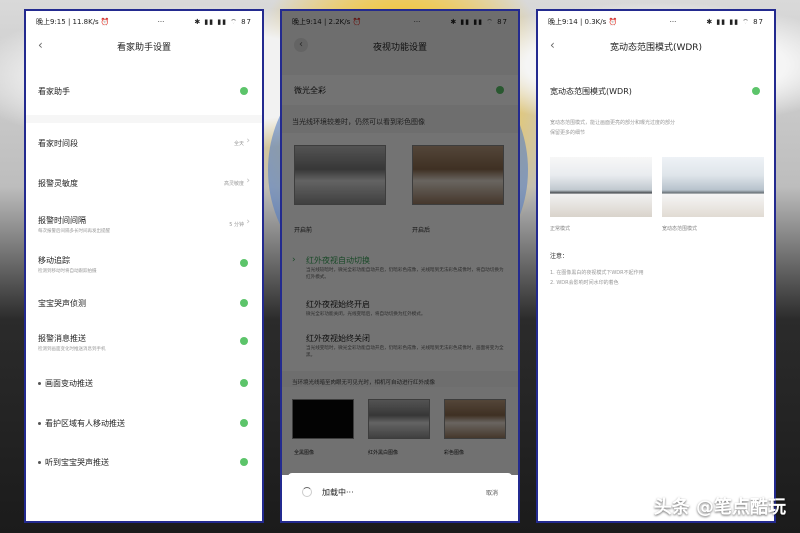 The image size is (800, 533). What do you see at coordinates (597, 273) in the screenshot?
I see `note-line: 1. 在图像黑白的夜视模式下WDR不起作用` at bounding box center [597, 273].